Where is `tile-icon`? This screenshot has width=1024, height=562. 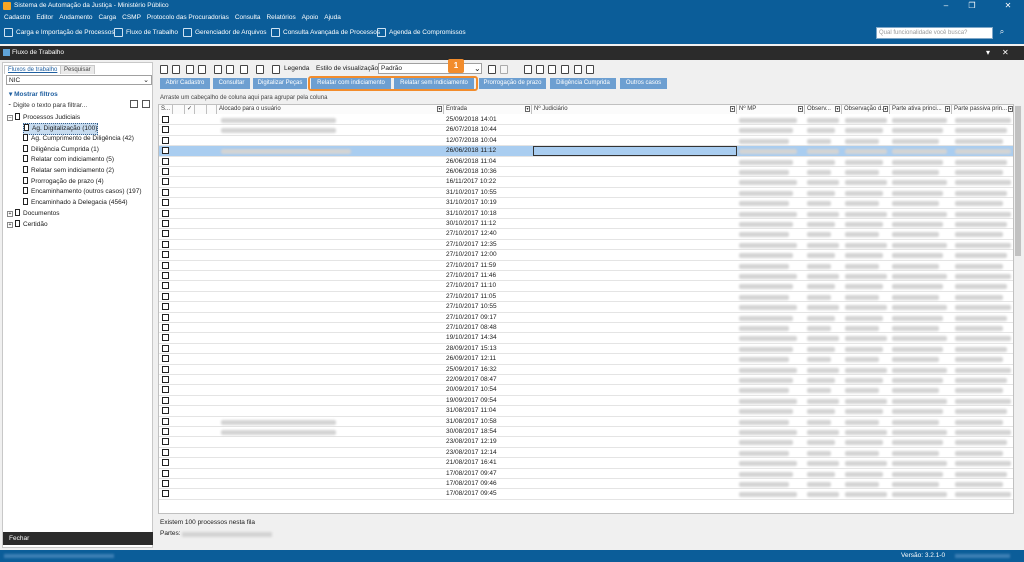
tile-icon is located at coordinates (528, 69).